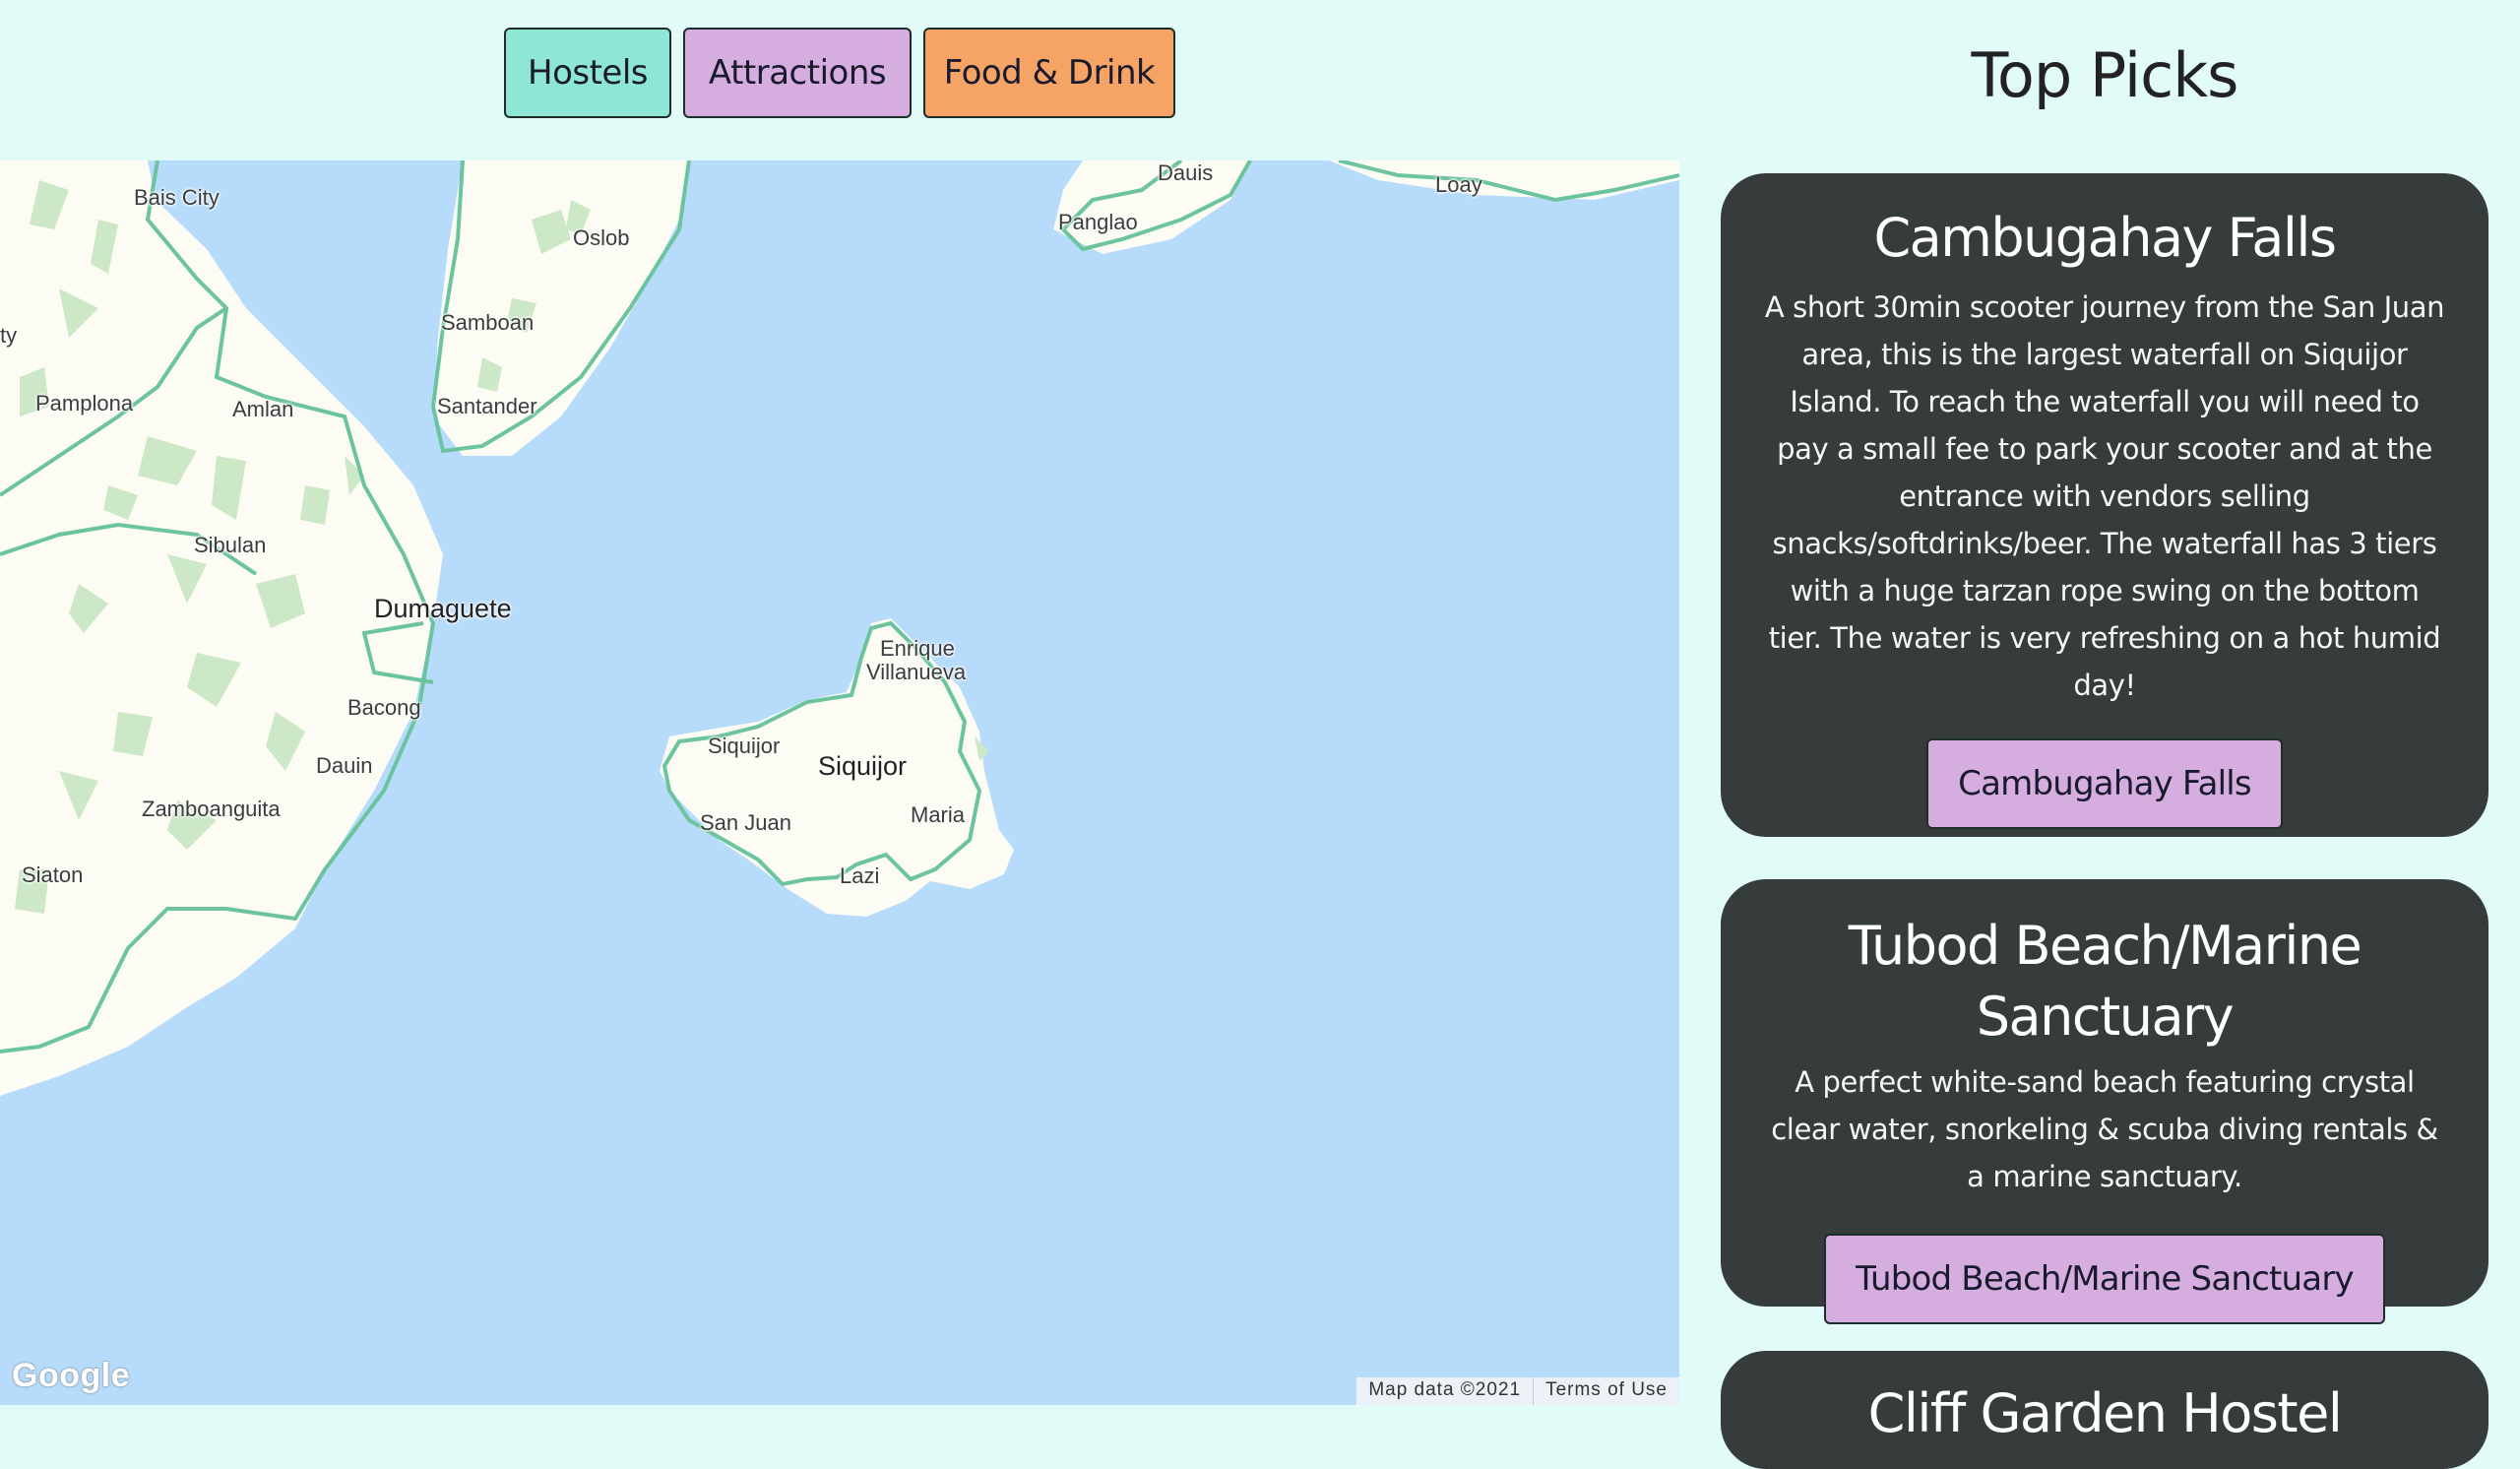  I want to click on map-label-dauin: Dauin, so click(344, 765).